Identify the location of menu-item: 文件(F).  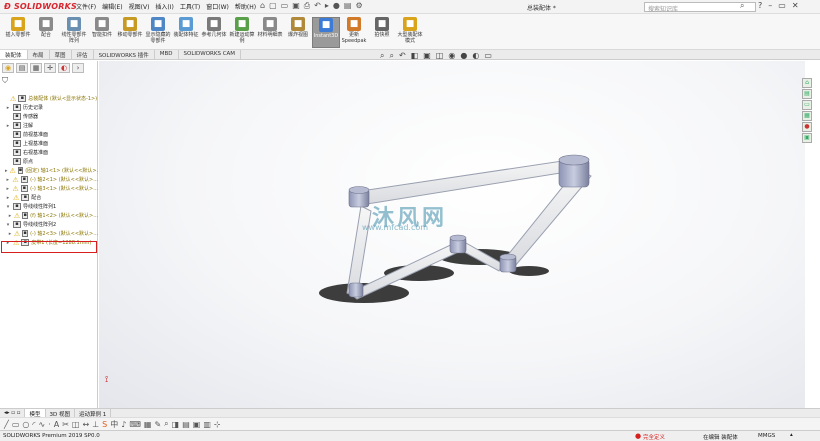
(86, 6).